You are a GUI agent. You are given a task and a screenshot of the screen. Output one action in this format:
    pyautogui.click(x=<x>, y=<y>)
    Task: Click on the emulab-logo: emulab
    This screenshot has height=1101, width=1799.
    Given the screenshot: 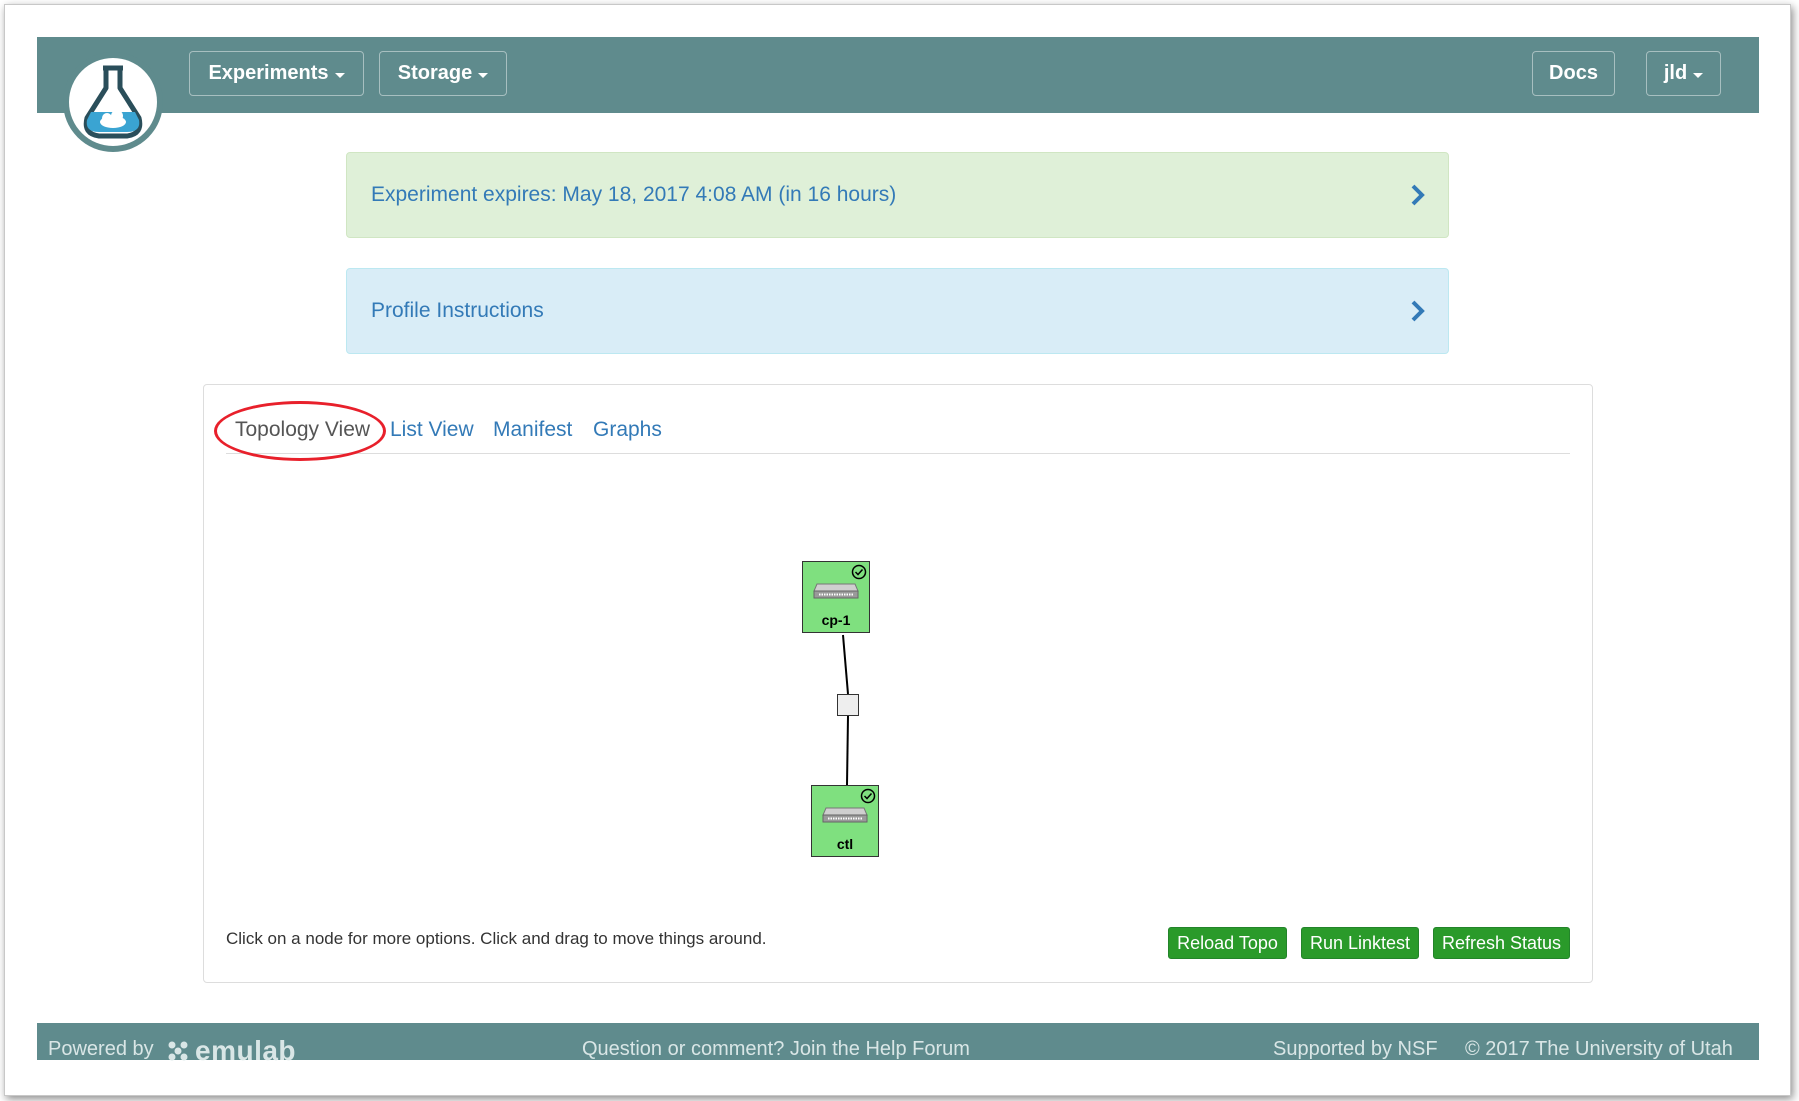 What is the action you would take?
    pyautogui.click(x=230, y=1051)
    